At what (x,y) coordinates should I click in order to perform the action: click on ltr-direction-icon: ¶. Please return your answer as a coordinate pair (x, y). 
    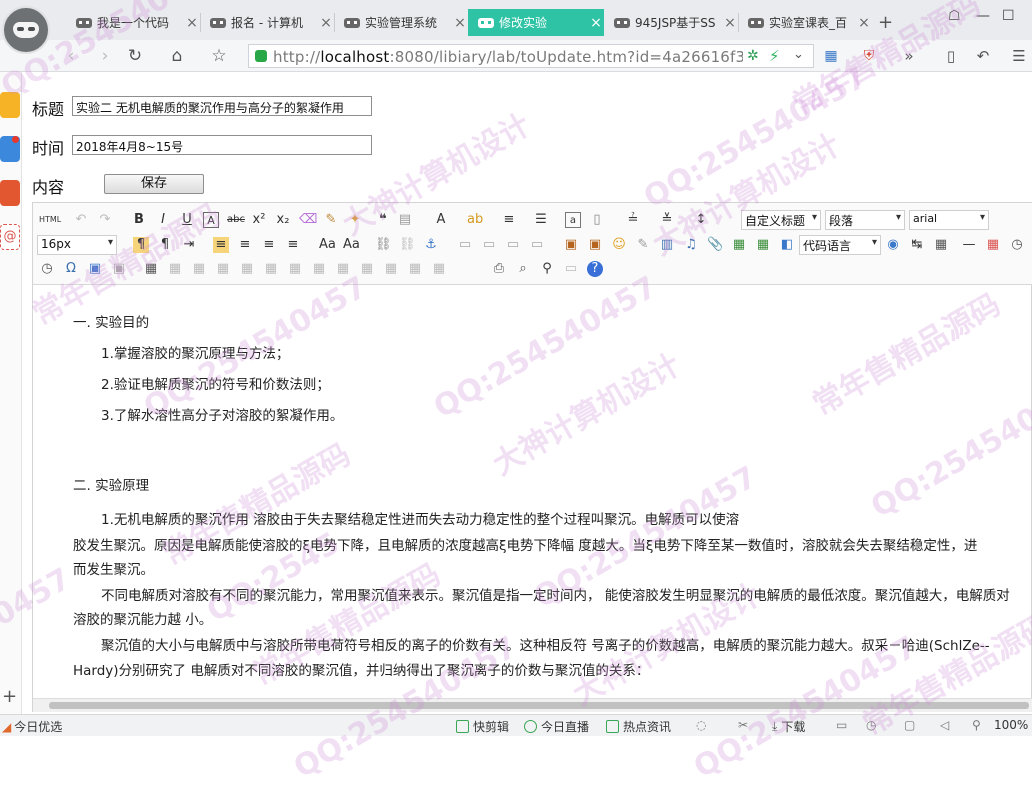
    Looking at the image, I should click on (141, 245).